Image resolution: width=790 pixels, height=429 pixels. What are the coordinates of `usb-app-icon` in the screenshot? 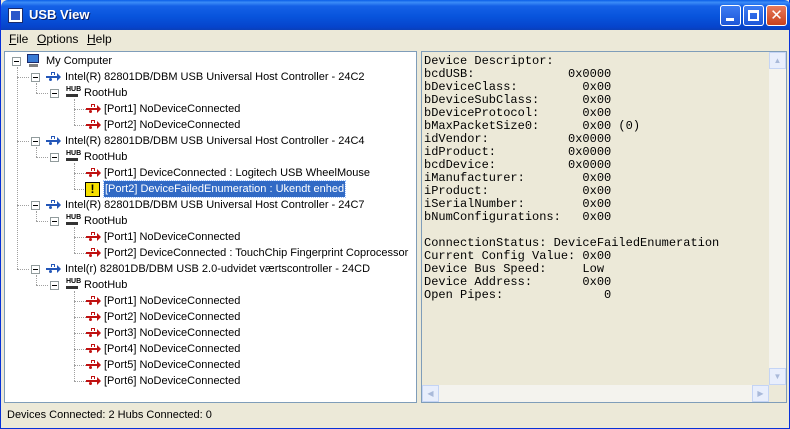 It's located at (15, 15).